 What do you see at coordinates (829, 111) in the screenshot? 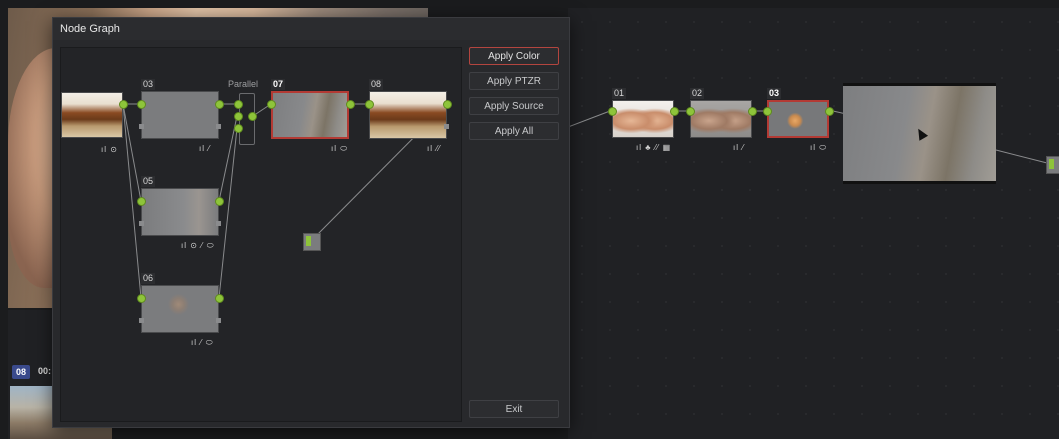
I see `main-node-03-output` at bounding box center [829, 111].